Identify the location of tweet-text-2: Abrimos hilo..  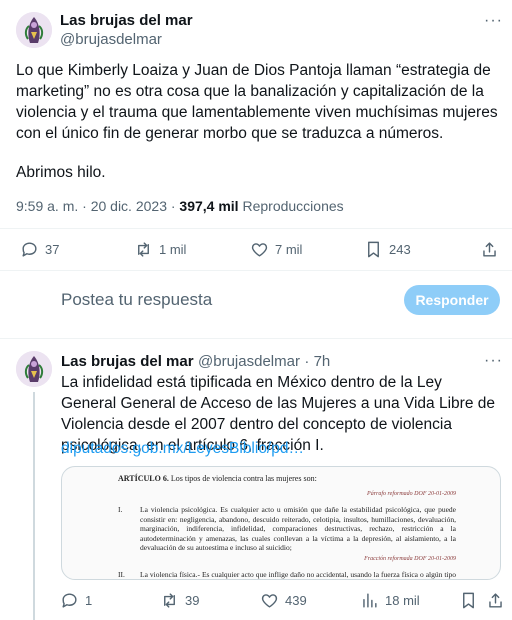
(61, 172).